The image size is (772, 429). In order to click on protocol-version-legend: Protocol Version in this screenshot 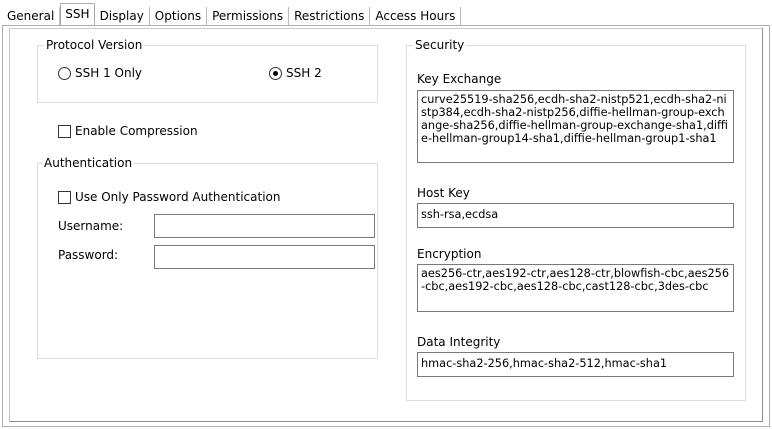, I will do `click(94, 45)`.